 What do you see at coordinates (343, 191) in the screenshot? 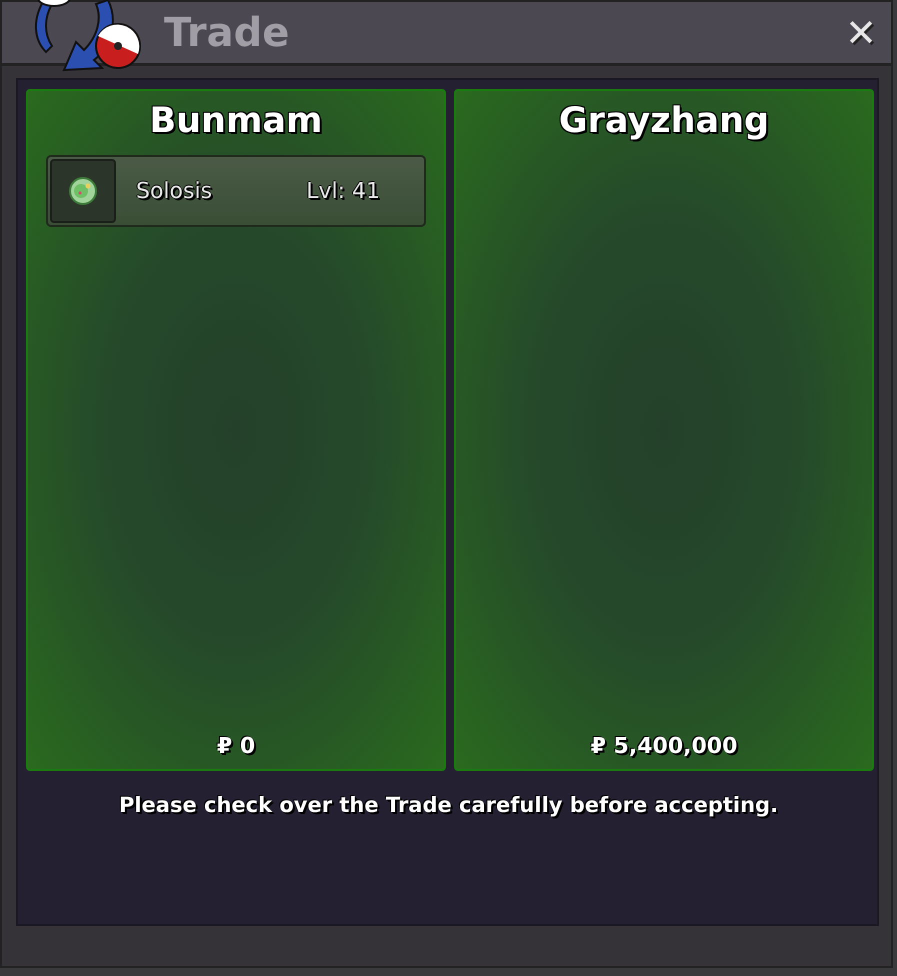
I see `pokemon-level: Lvl: 41` at bounding box center [343, 191].